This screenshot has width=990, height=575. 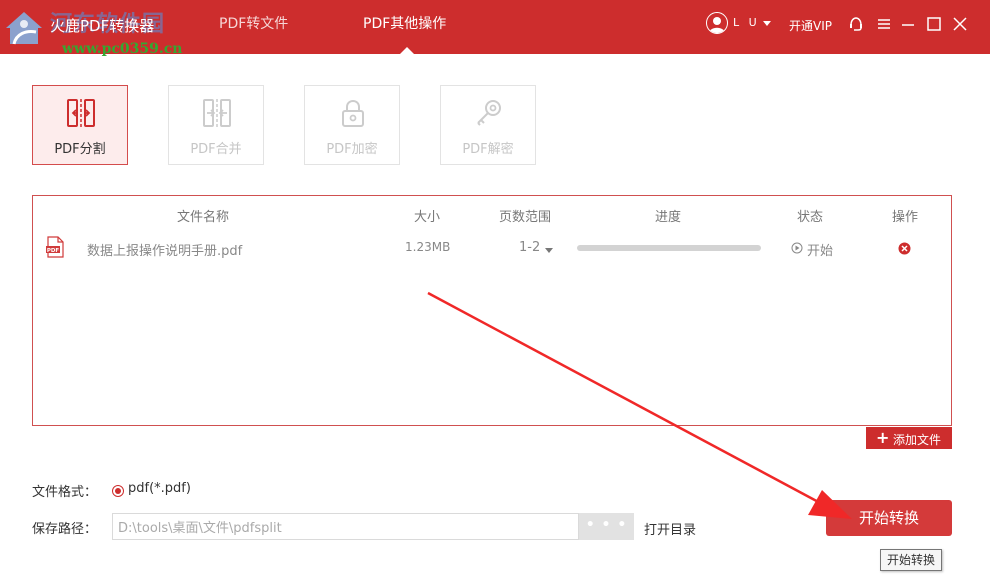 I want to click on tool-pdf-decrypt: PDF解密, so click(x=488, y=125).